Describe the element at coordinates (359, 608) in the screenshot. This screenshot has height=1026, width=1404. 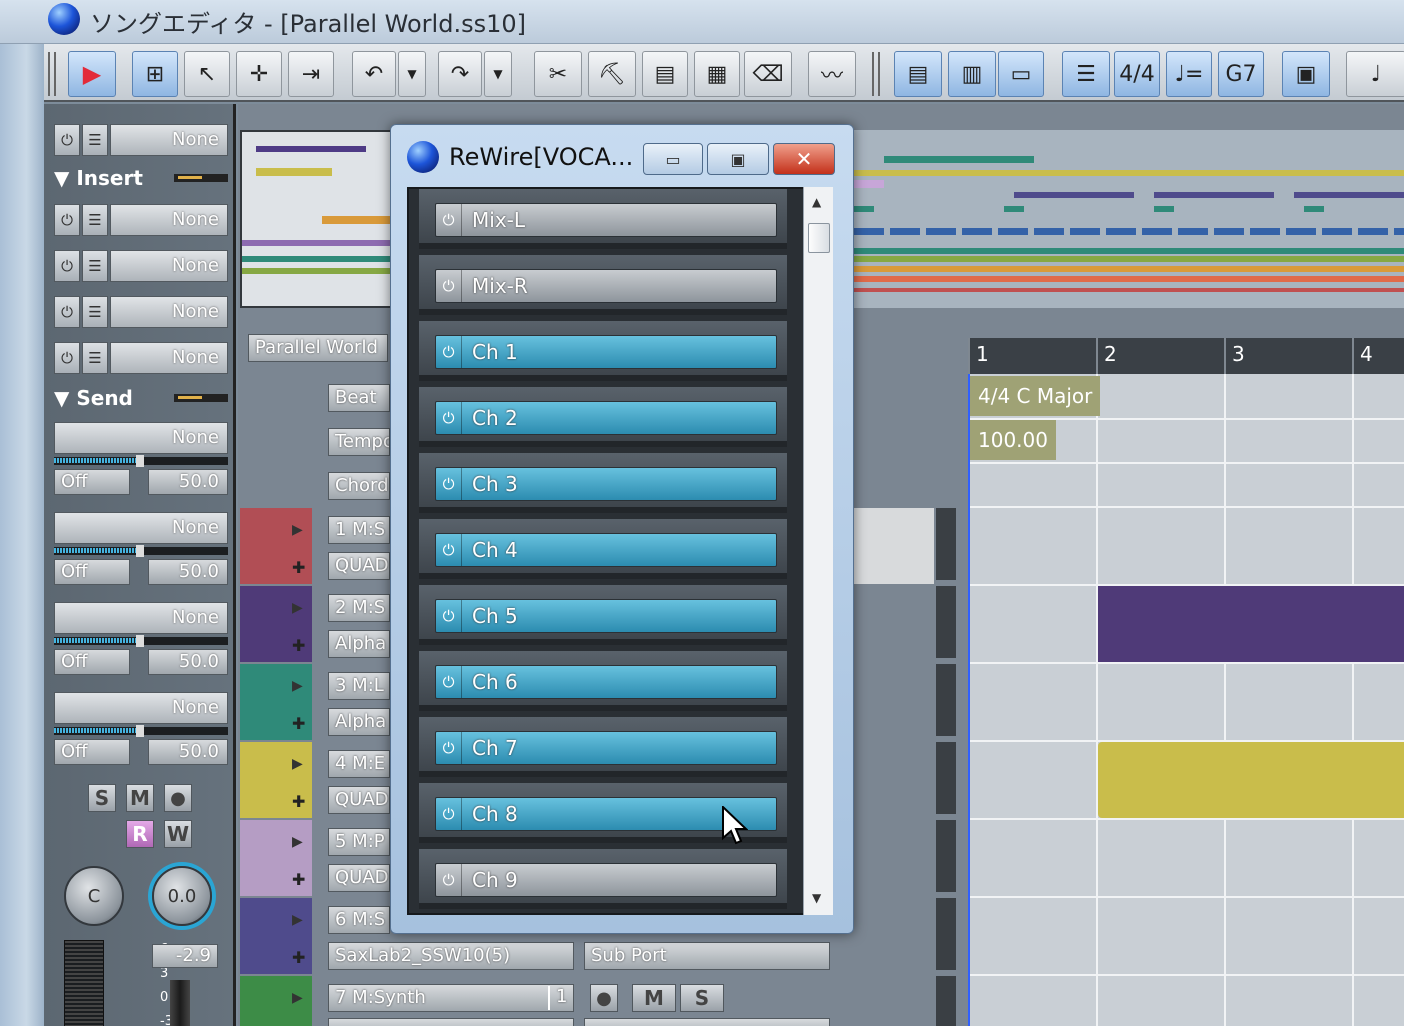
I see `track-name: 2 M:S` at that location.